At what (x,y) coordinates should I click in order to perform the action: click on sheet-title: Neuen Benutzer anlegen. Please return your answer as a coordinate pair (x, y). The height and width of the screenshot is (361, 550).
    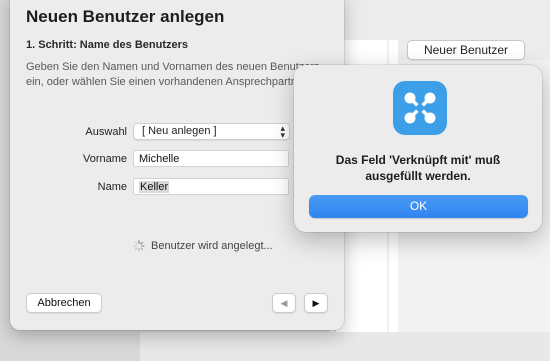
    Looking at the image, I should click on (125, 16).